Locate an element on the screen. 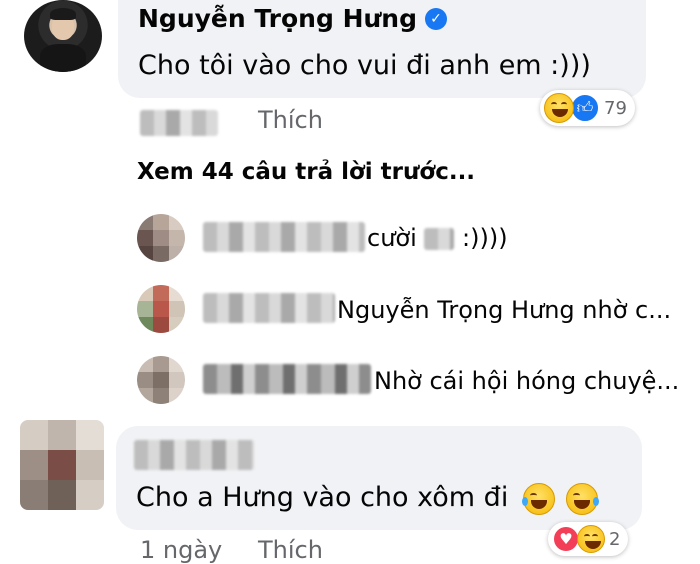 This screenshot has height=564, width=700. reaction-summary: ♥ 2 is located at coordinates (588, 539).